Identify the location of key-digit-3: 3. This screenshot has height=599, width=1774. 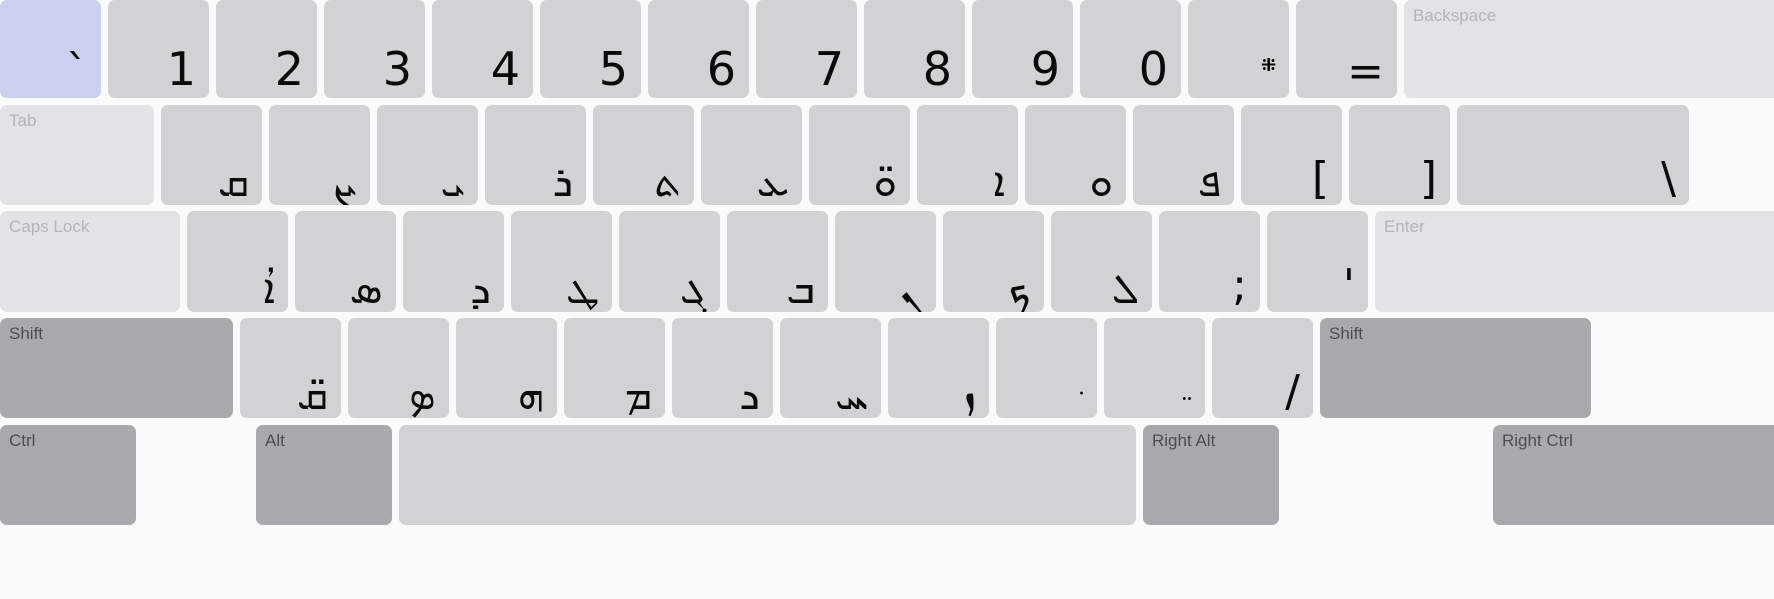
(374, 49).